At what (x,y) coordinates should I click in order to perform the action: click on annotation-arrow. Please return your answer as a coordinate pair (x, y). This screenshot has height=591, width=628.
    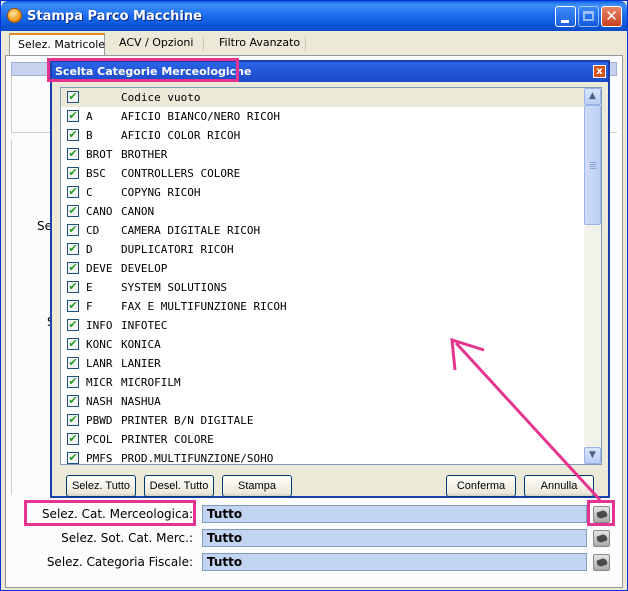
    Looking at the image, I should click on (526, 419).